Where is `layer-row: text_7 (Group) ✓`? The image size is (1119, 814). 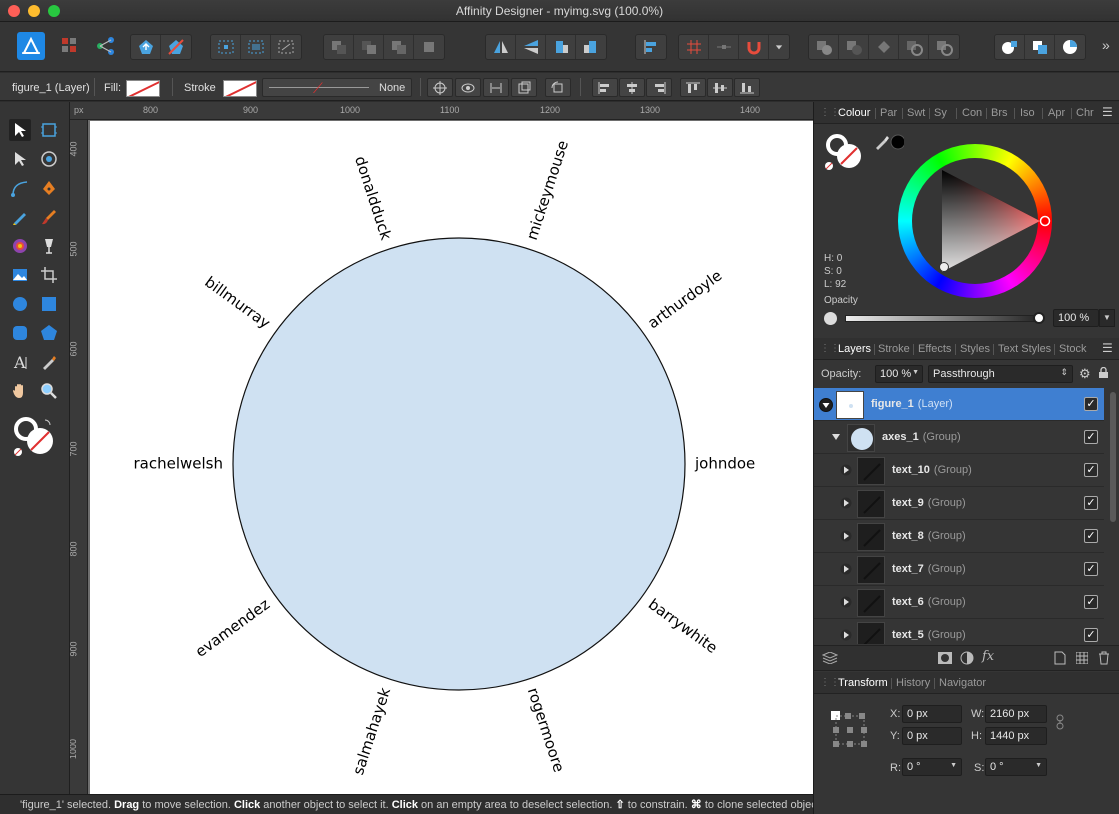 layer-row: text_7 (Group) ✓ is located at coordinates (959, 569).